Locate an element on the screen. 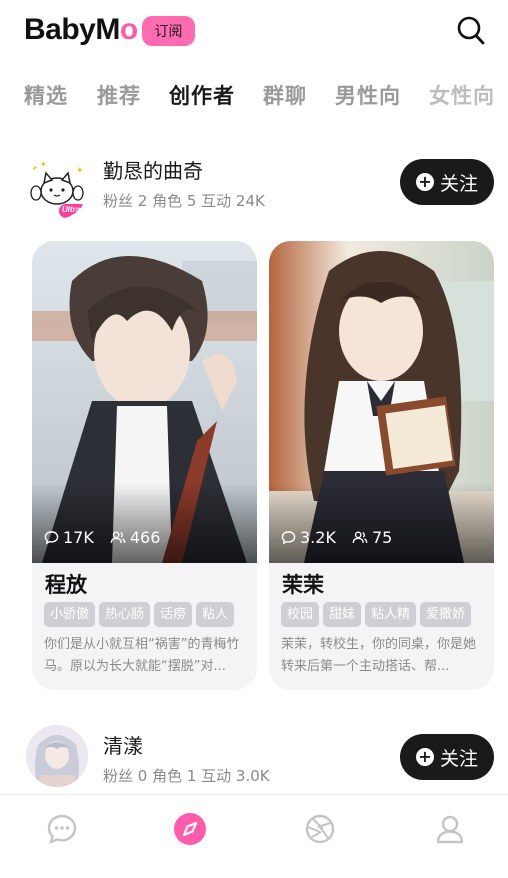  avatar-portrait is located at coordinates (57, 756).